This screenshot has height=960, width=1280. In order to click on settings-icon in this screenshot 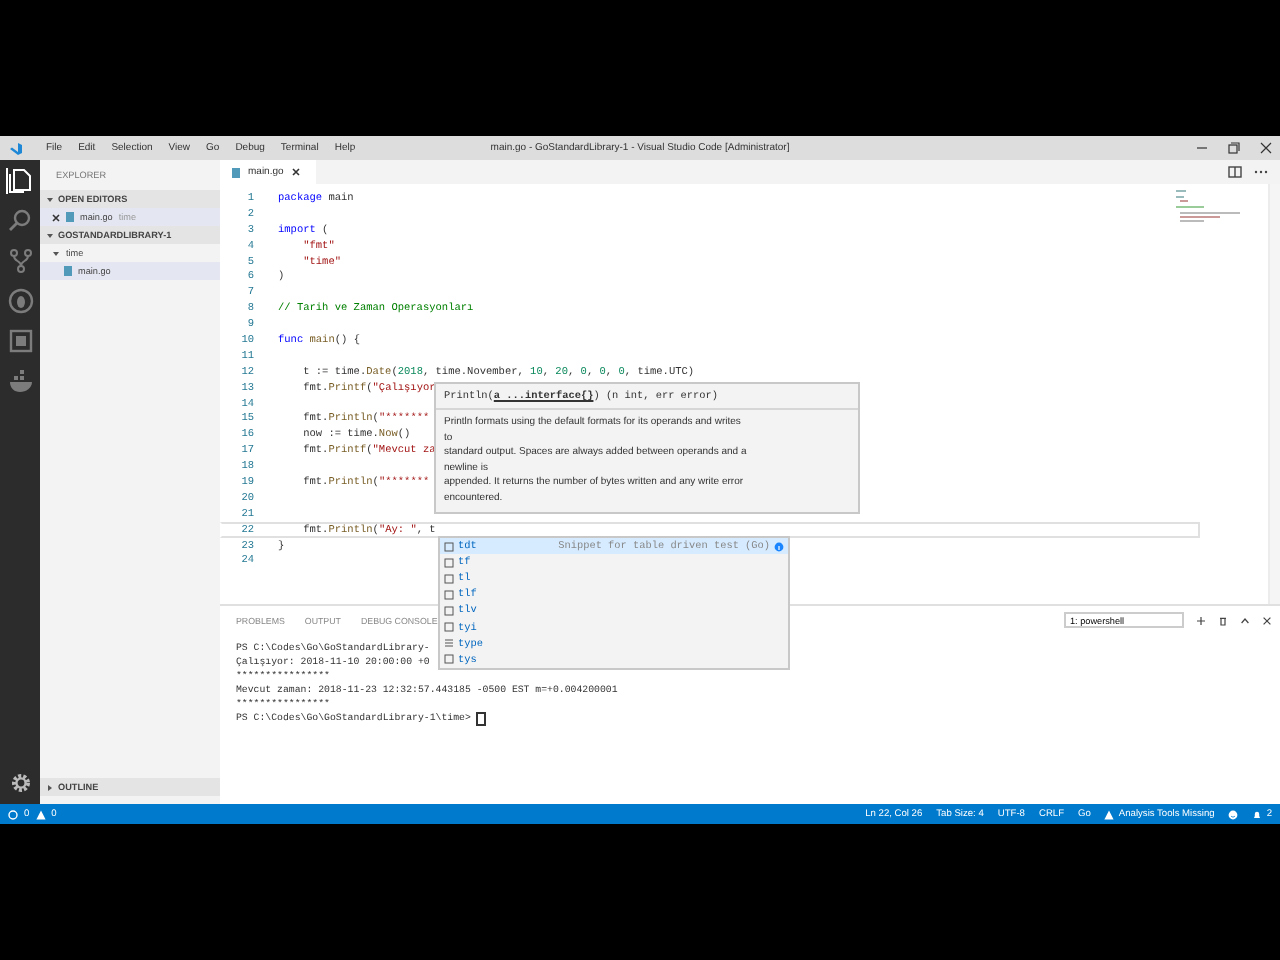, I will do `click(20, 783)`.